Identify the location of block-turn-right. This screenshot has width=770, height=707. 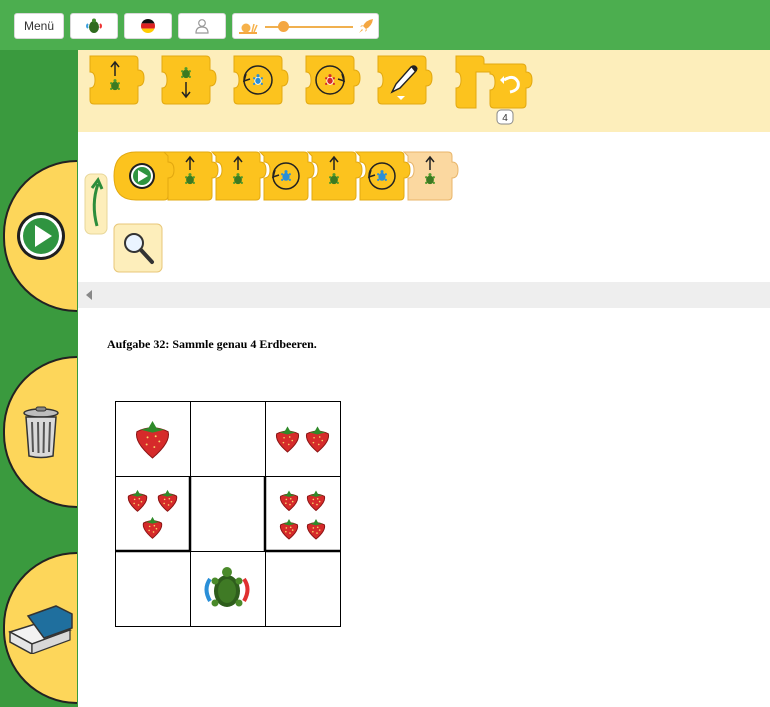
(333, 80).